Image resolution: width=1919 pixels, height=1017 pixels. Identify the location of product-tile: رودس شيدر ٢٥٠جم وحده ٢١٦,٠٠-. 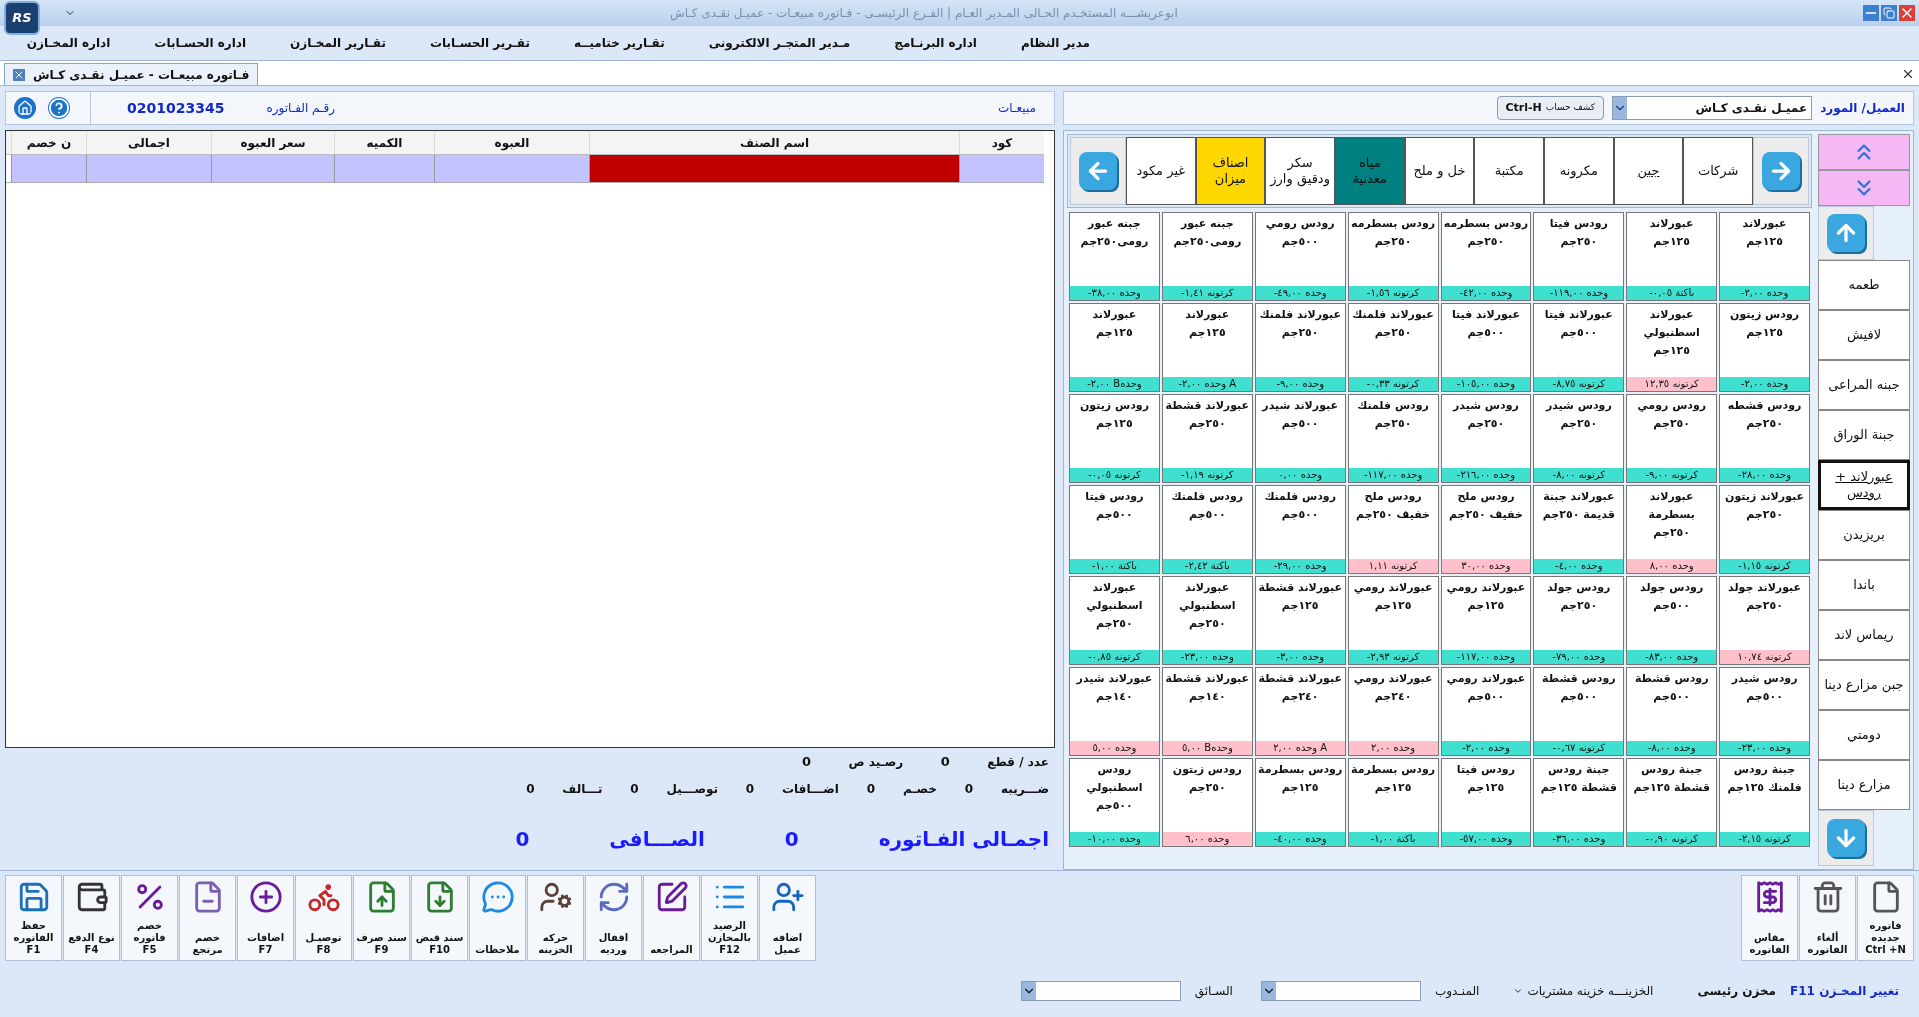
(1486, 438).